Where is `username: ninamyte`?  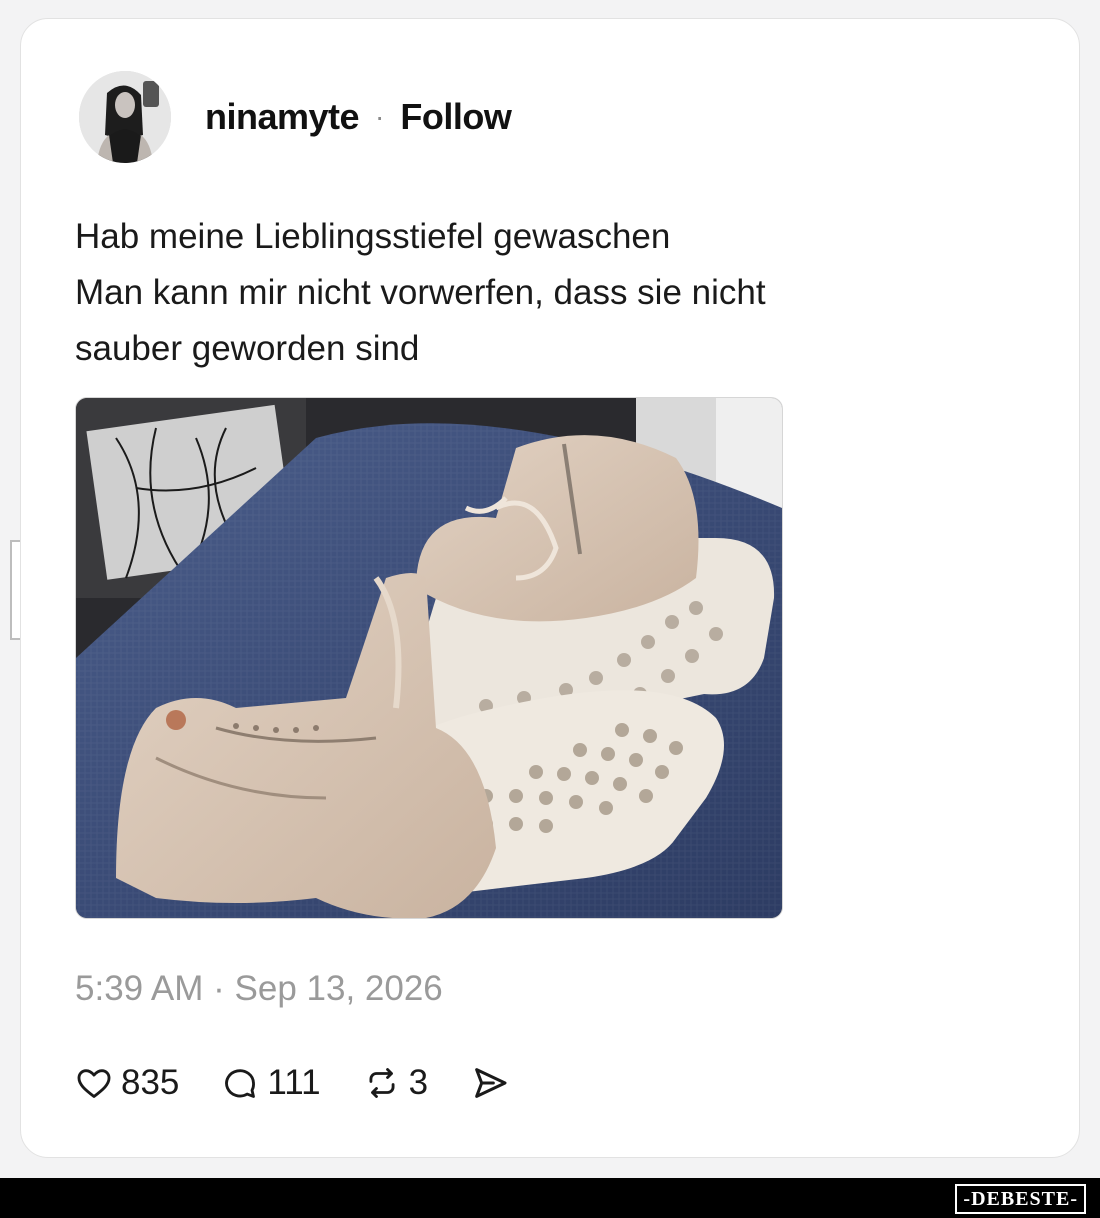
username: ninamyte is located at coordinates (282, 117).